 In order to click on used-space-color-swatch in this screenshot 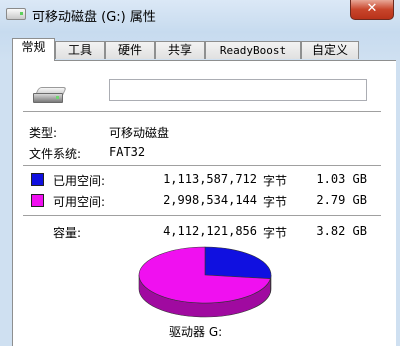, I will do `click(37, 179)`.